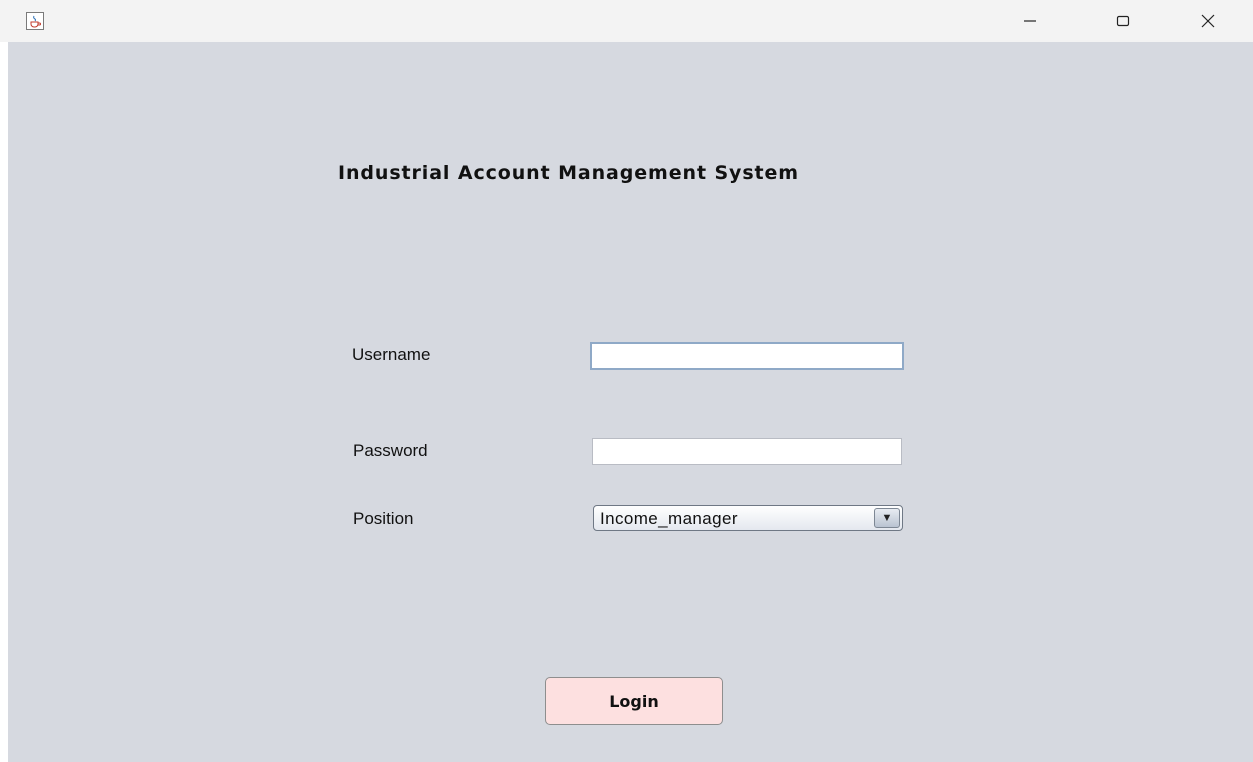 This screenshot has width=1253, height=762. What do you see at coordinates (35, 21) in the screenshot?
I see `java-cup-icon` at bounding box center [35, 21].